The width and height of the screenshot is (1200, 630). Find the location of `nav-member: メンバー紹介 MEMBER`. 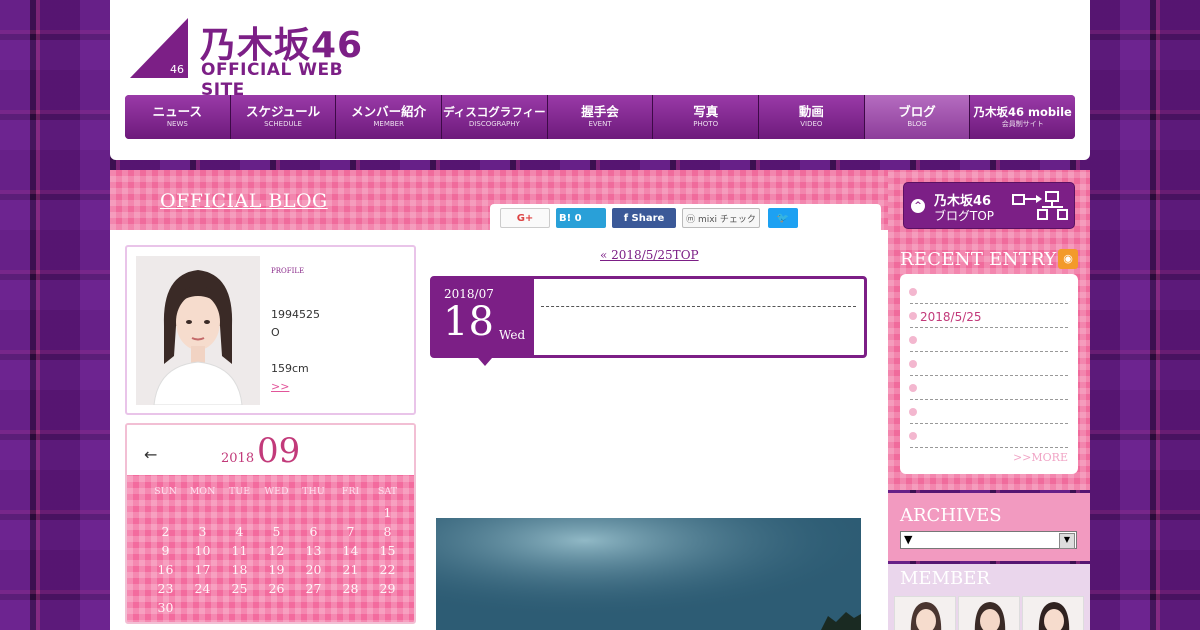

nav-member: メンバー紹介 MEMBER is located at coordinates (389, 117).